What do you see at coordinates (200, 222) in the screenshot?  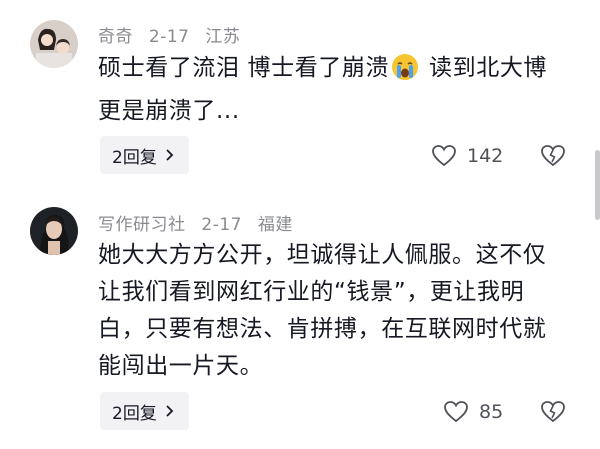 I see `comment-meta: 写作研习社 2-17 福建` at bounding box center [200, 222].